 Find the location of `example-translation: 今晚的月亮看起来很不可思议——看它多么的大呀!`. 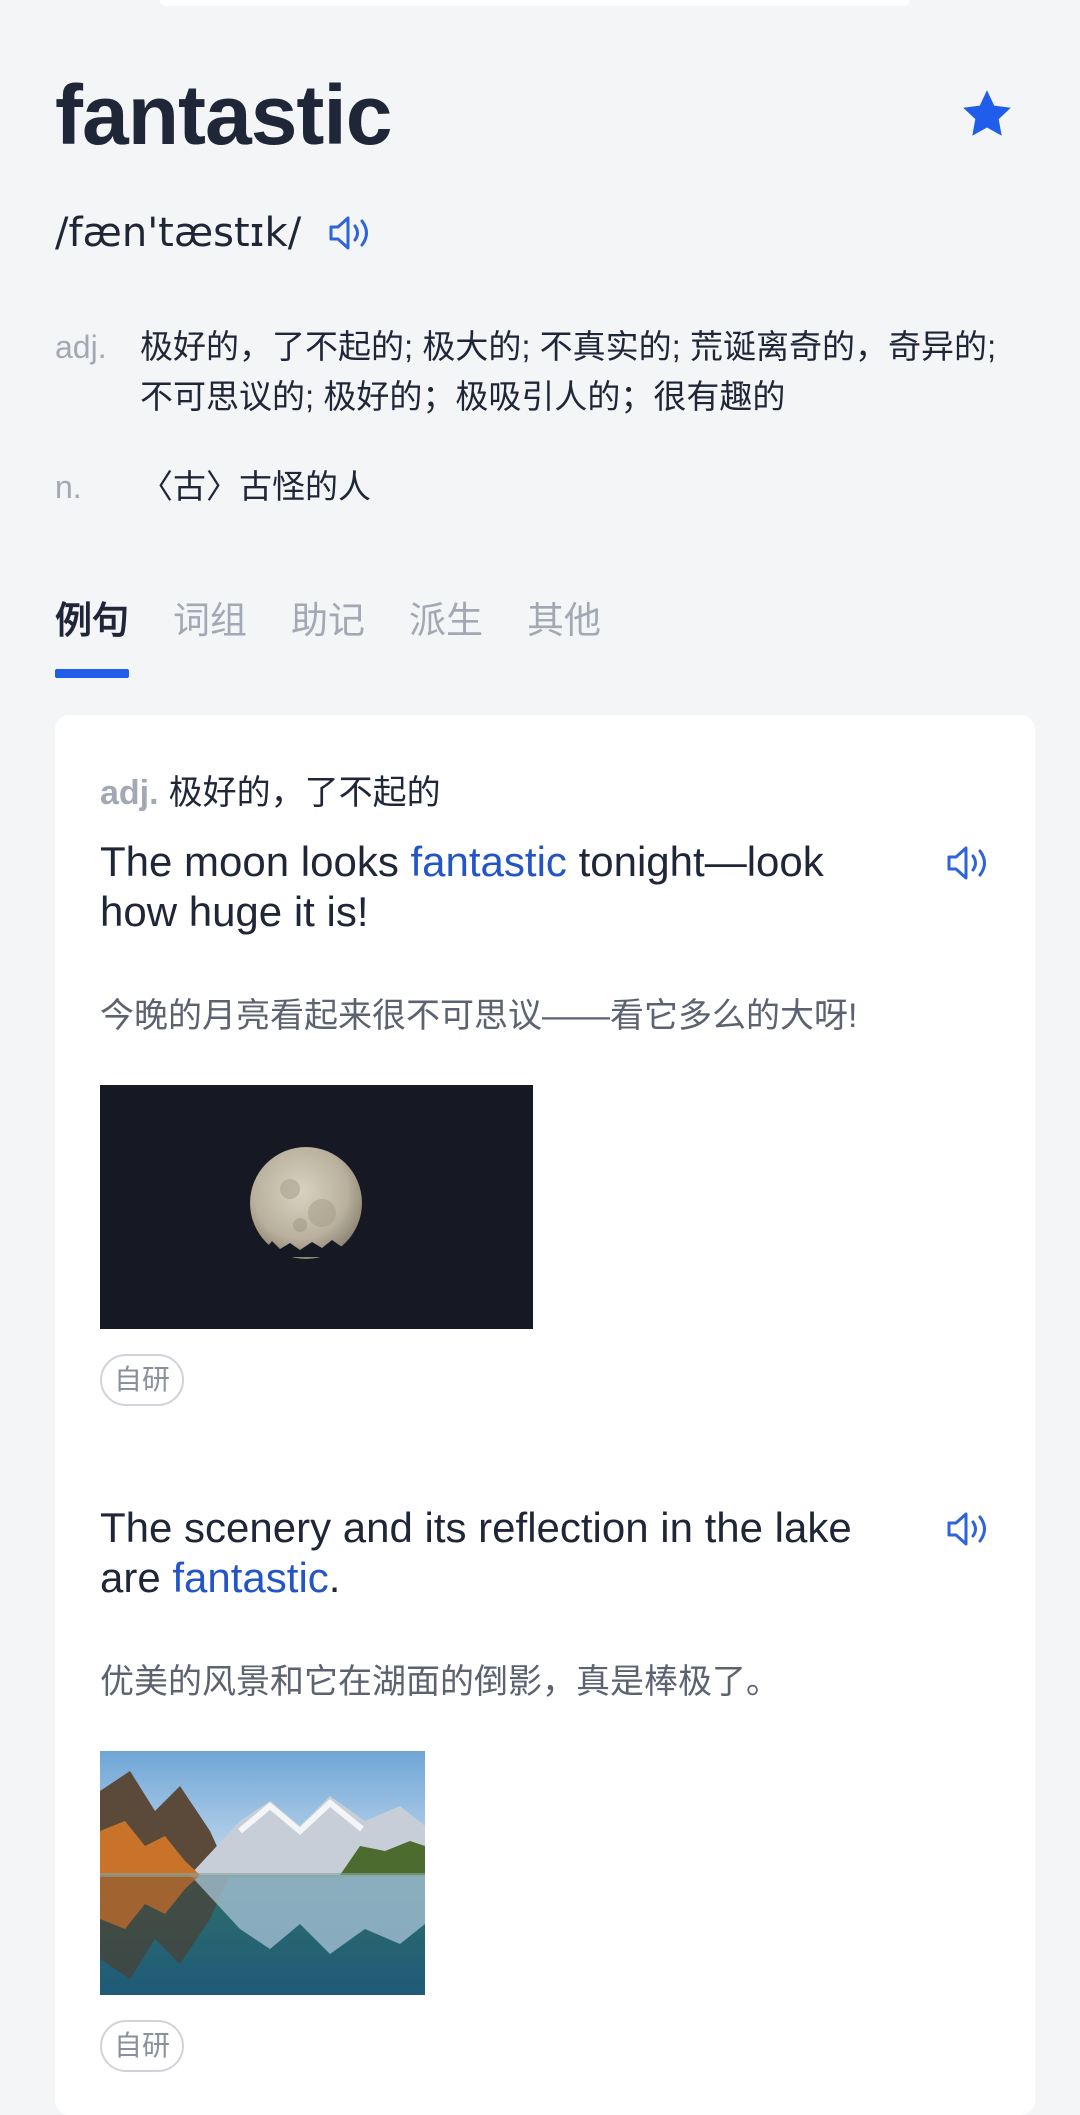

example-translation: 今晚的月亮看起来很不可思议——看它多么的大呀! is located at coordinates (479, 1016).